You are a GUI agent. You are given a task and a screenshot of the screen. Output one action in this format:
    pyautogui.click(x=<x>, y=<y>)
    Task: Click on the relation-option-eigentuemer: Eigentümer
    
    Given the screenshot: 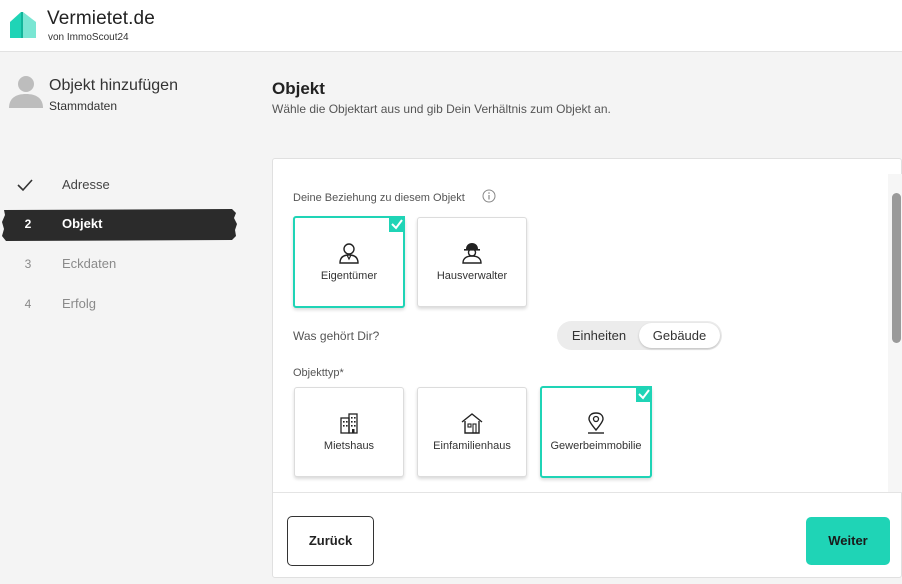 What is the action you would take?
    pyautogui.click(x=349, y=262)
    